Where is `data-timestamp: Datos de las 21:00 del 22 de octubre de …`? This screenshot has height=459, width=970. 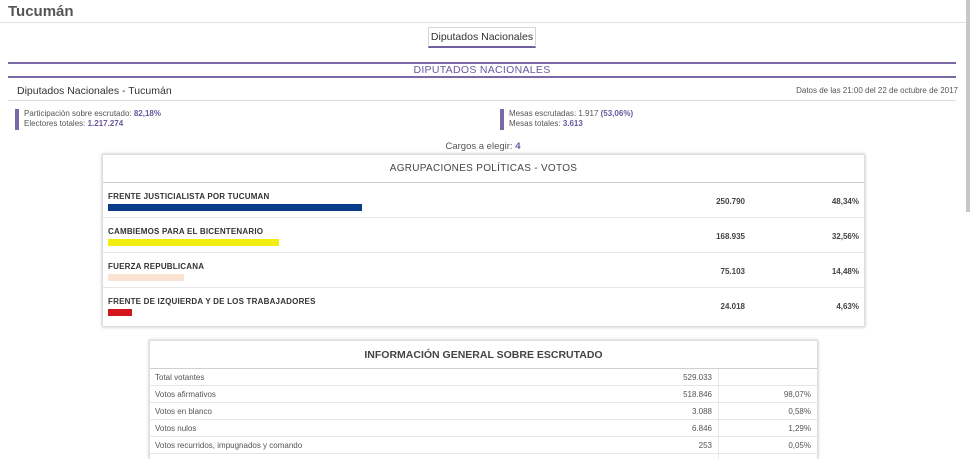
data-timestamp: Datos de las 21:00 del 22 de octubre de … is located at coordinates (877, 90).